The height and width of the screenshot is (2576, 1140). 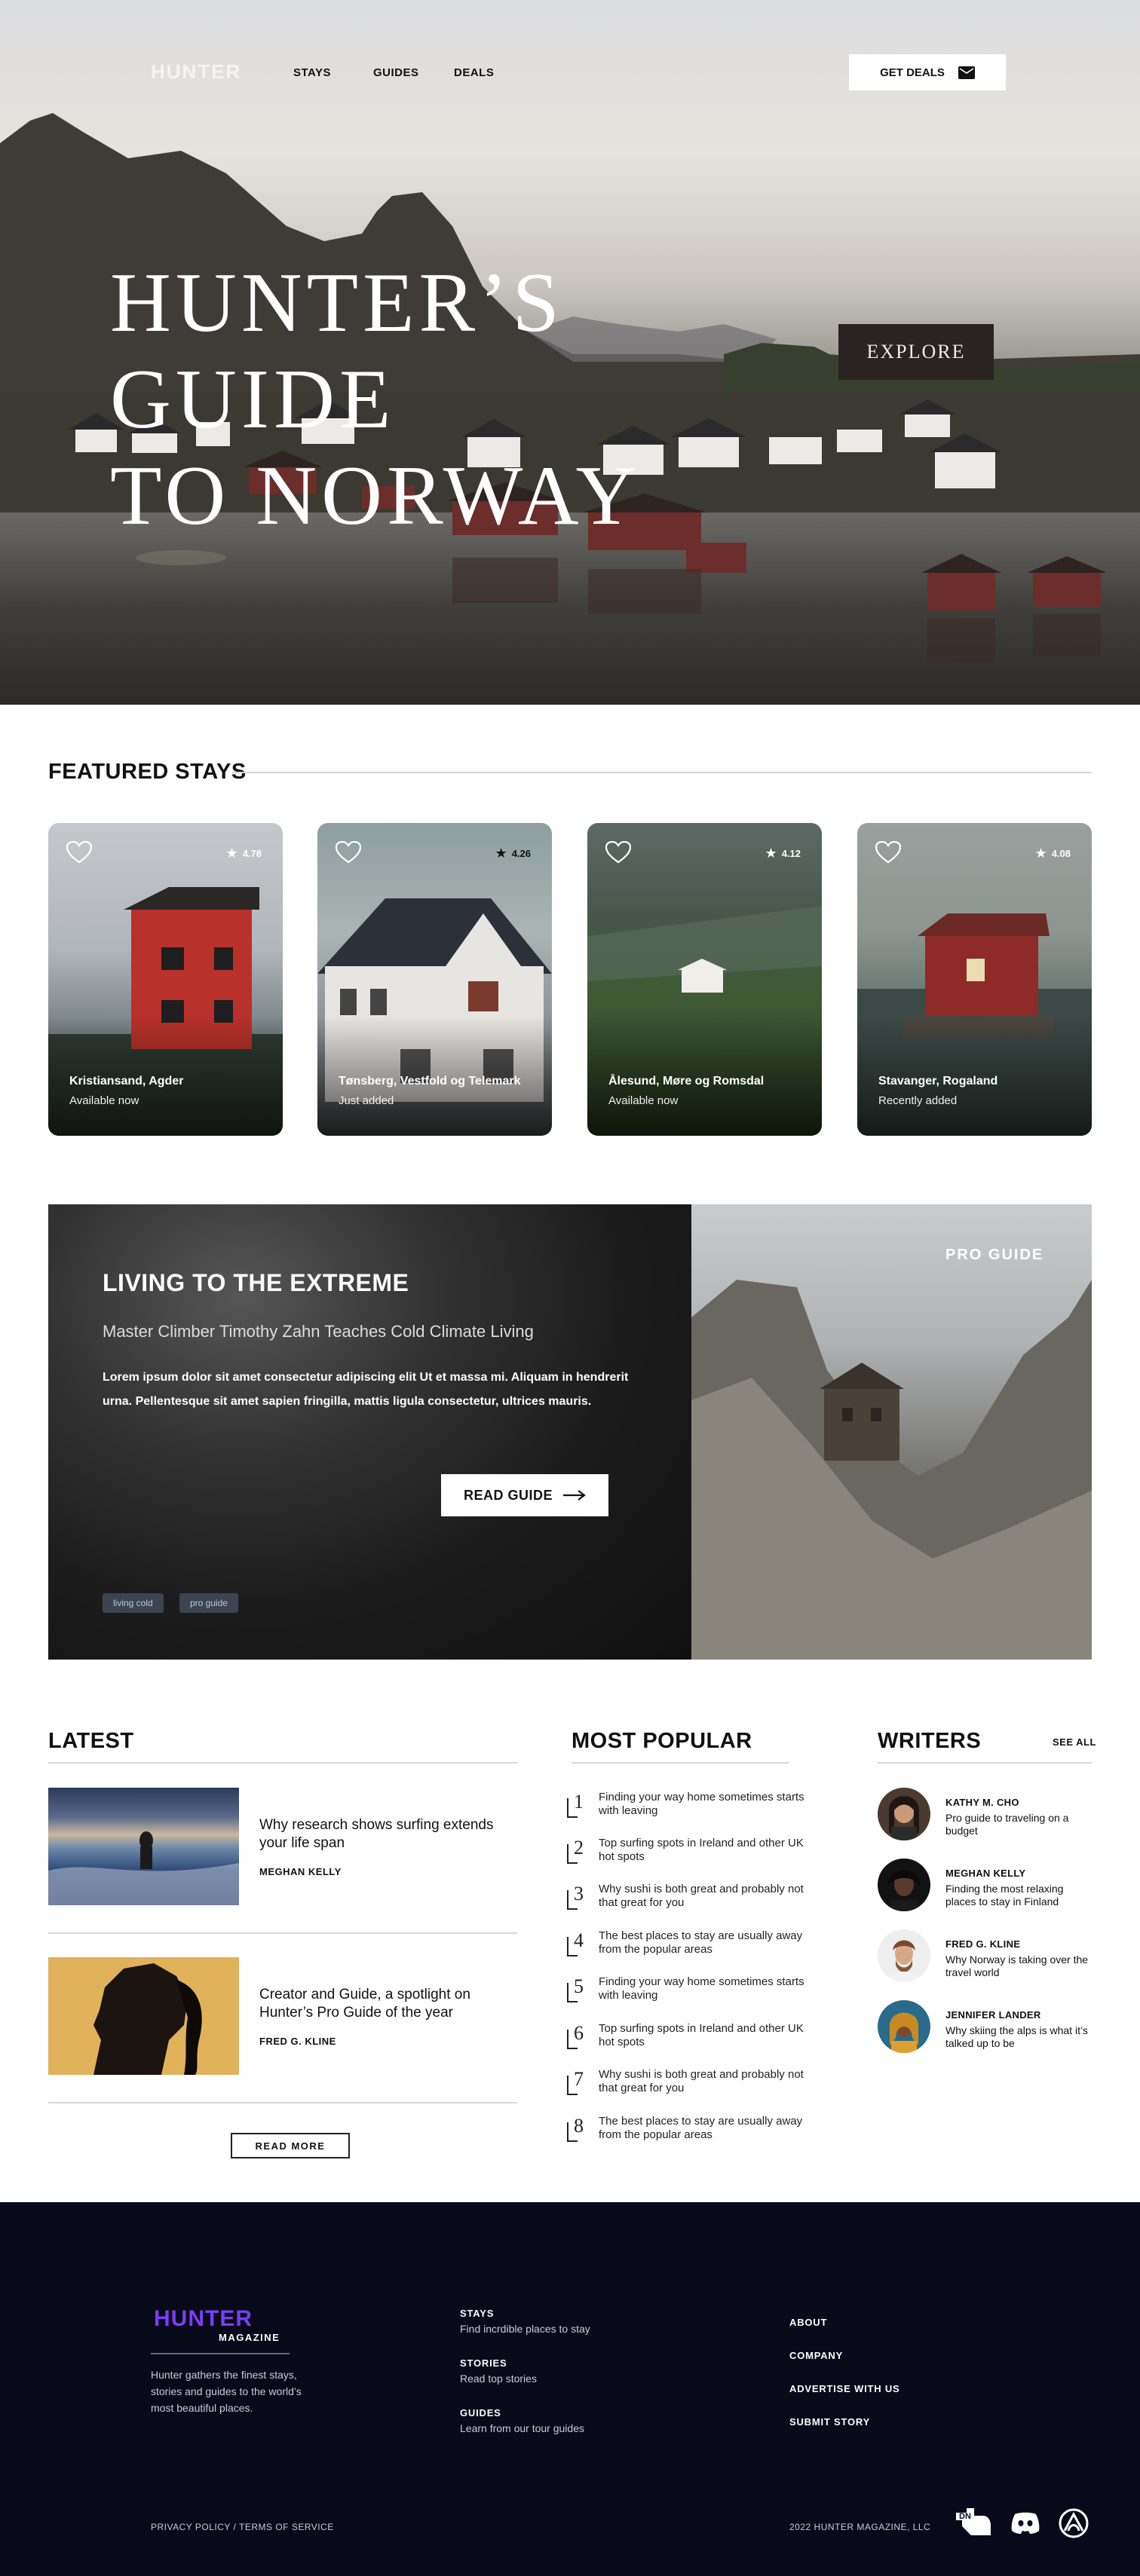 What do you see at coordinates (147, 772) in the screenshot?
I see `featured-stays-heading: FEATURED STAYS` at bounding box center [147, 772].